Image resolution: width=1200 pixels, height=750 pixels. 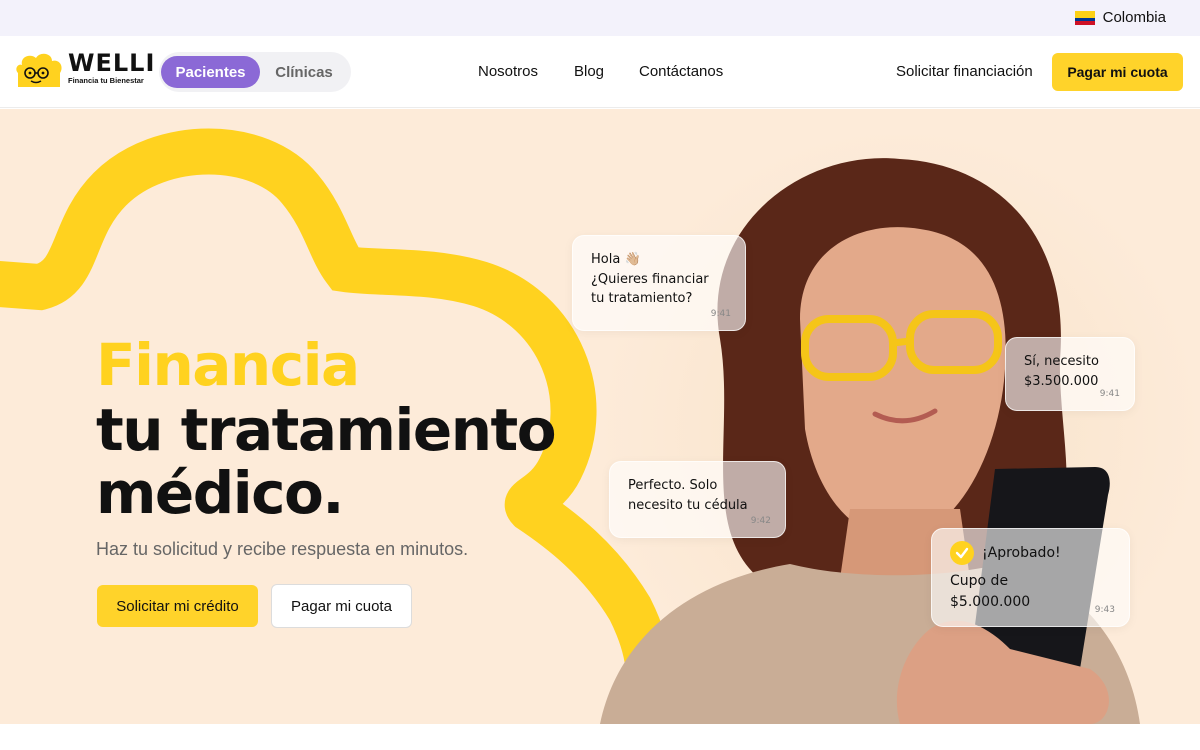 I want to click on chat-bubble-amount-request: Sí, necesito $3.500.000 9:41, so click(x=1070, y=374).